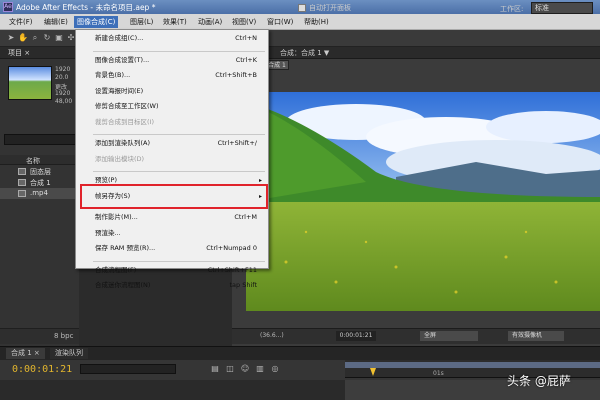  Describe the element at coordinates (22, 182) in the screenshot. I see `composition-icon` at that location.